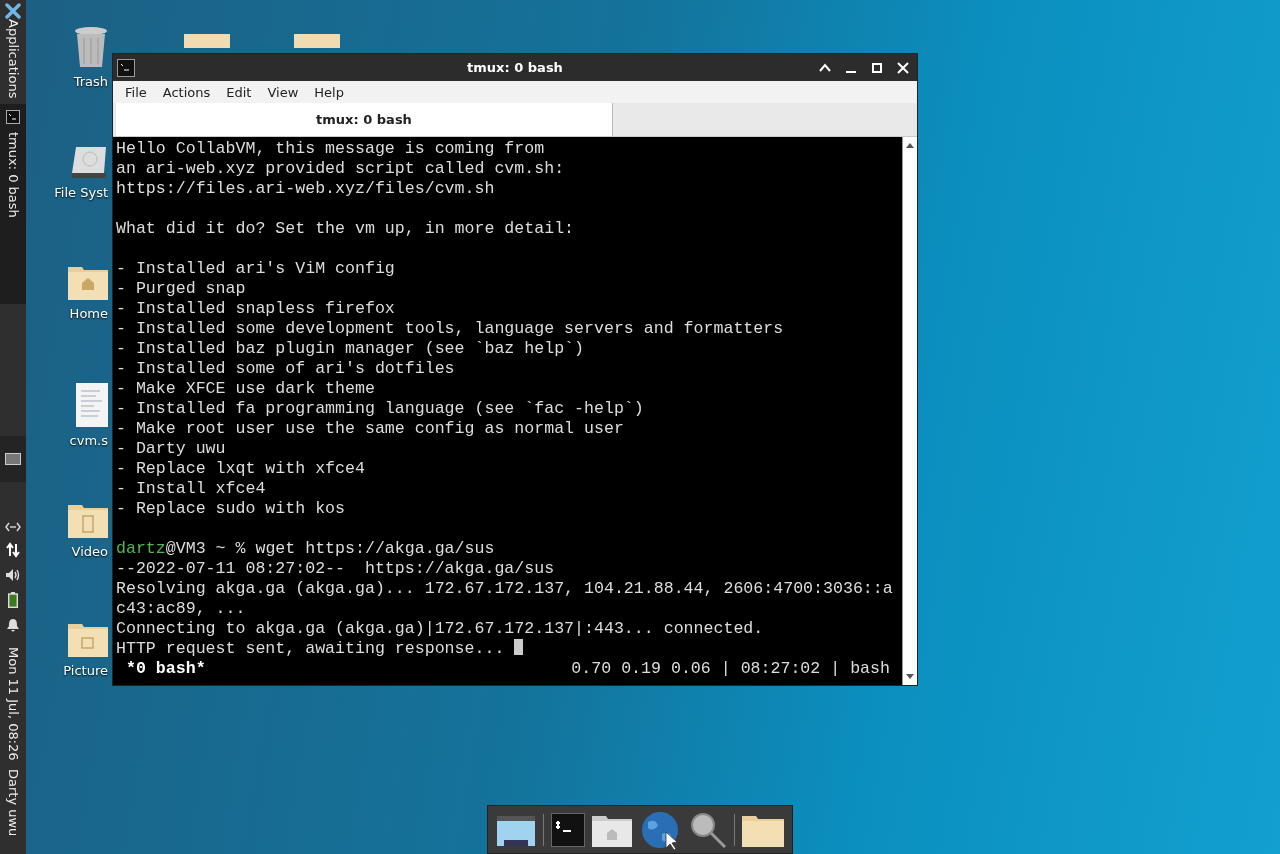  I want to click on app-menu-icon, so click(13, 11).